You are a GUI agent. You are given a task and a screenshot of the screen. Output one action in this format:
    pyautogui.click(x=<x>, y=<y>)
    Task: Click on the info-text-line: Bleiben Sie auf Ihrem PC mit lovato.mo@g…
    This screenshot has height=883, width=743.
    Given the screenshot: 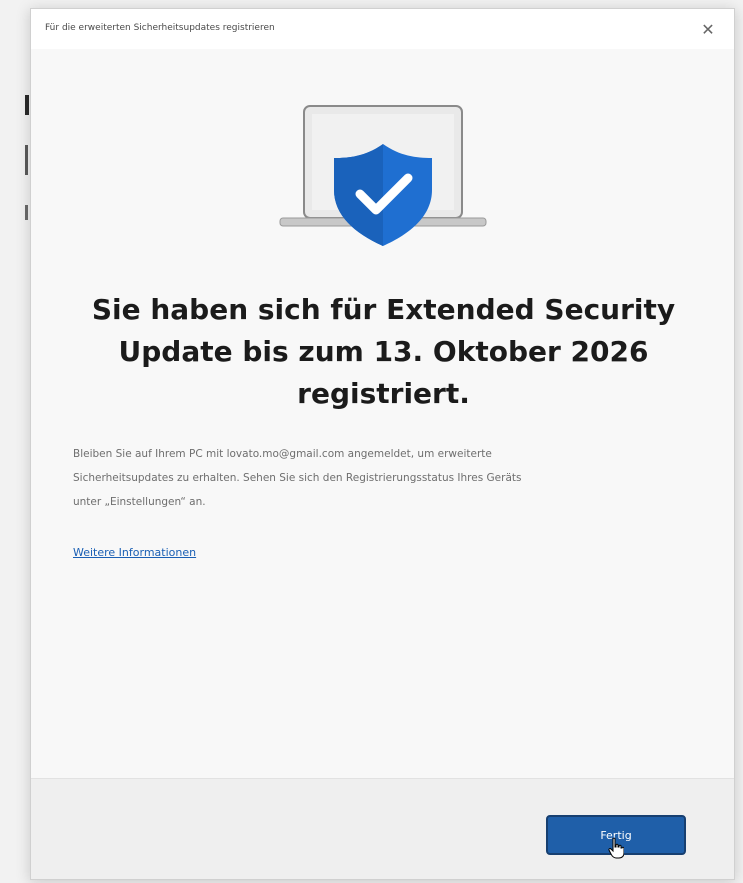 What is the action you would take?
    pyautogui.click(x=282, y=454)
    